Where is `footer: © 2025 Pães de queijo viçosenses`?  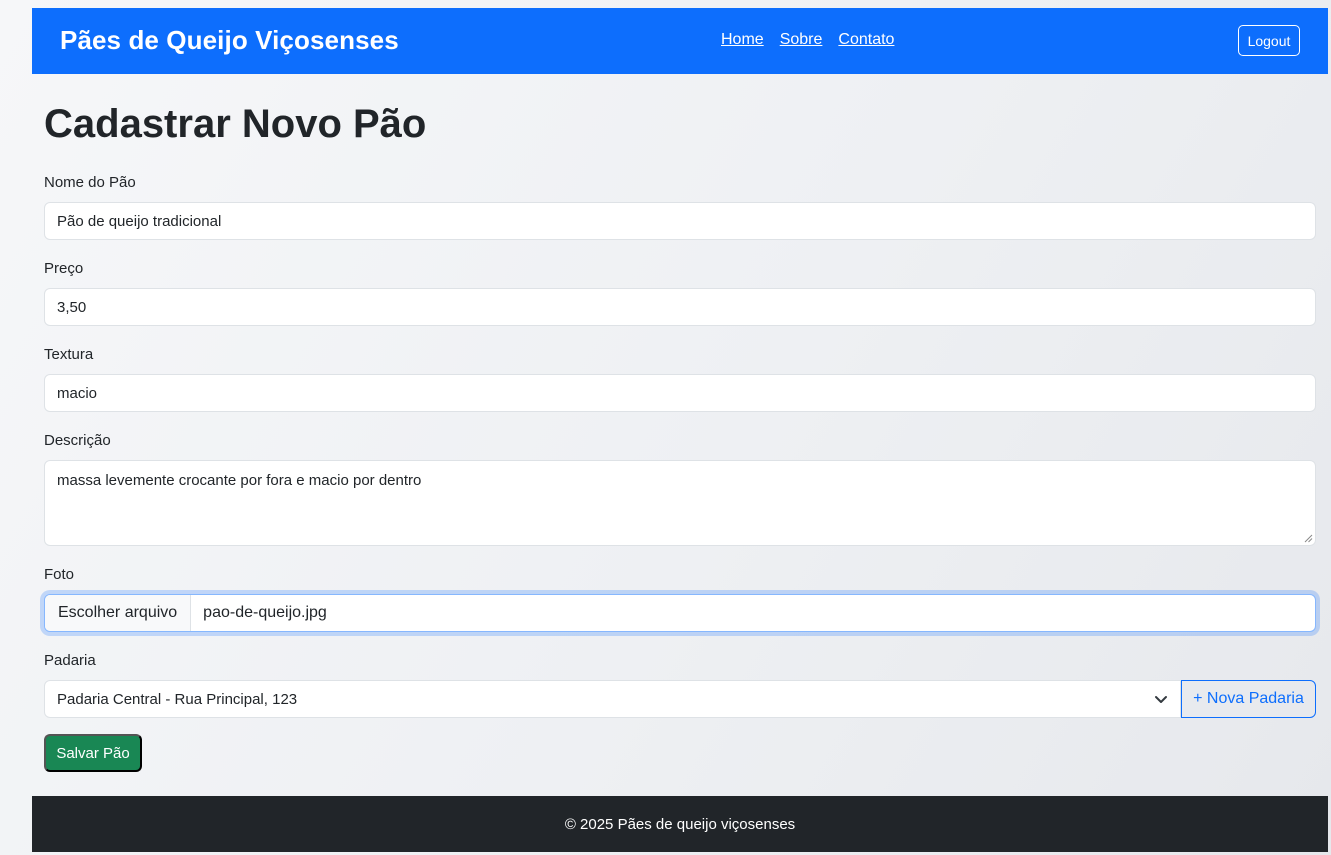
footer: © 2025 Pães de queijo viçosenses is located at coordinates (680, 824).